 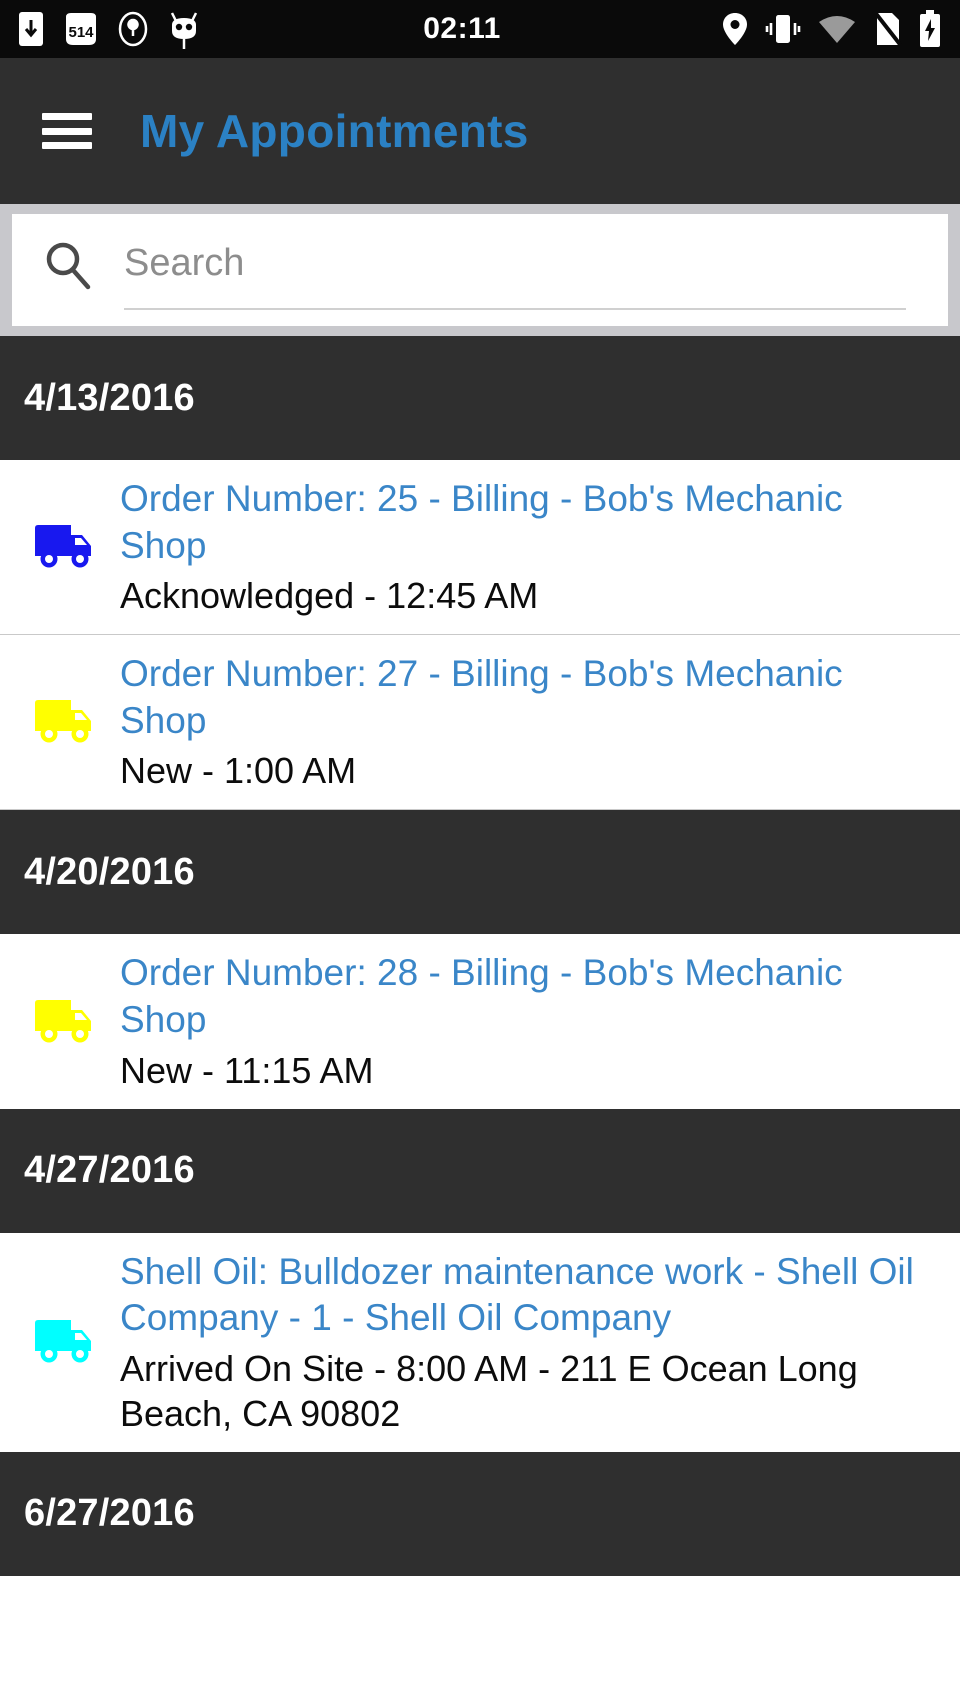 What do you see at coordinates (184, 29) in the screenshot?
I see `cyanogenmod-icon` at bounding box center [184, 29].